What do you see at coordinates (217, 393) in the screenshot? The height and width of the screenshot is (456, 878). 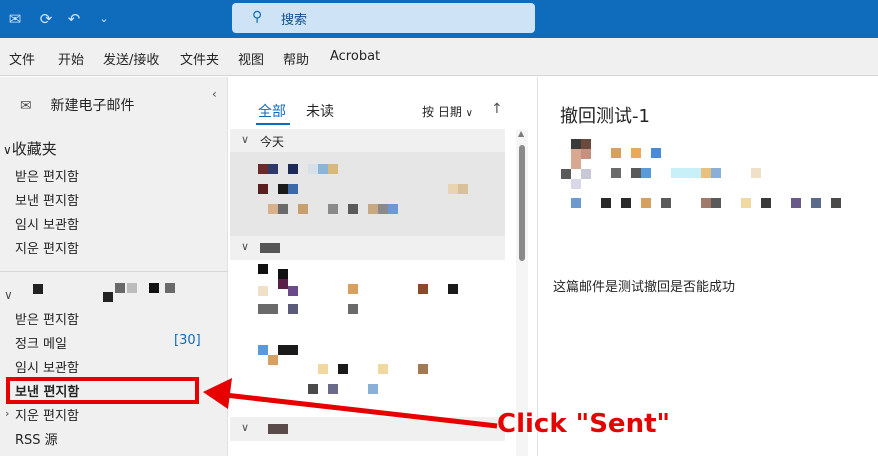 I see `arrow-head` at bounding box center [217, 393].